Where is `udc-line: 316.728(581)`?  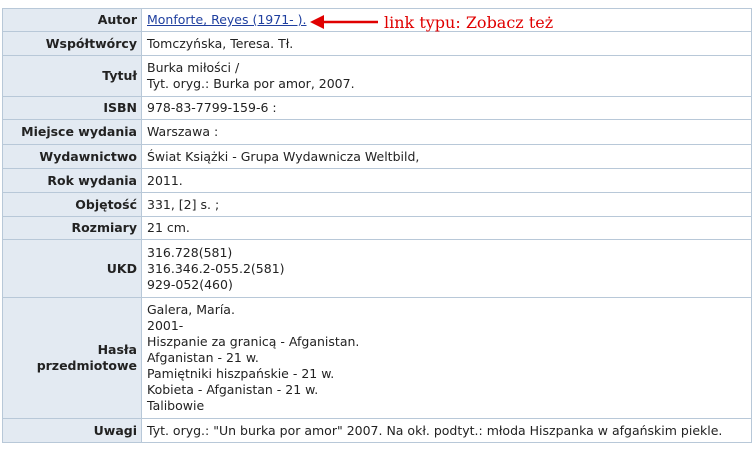 udc-line: 316.728(581) is located at coordinates (190, 252).